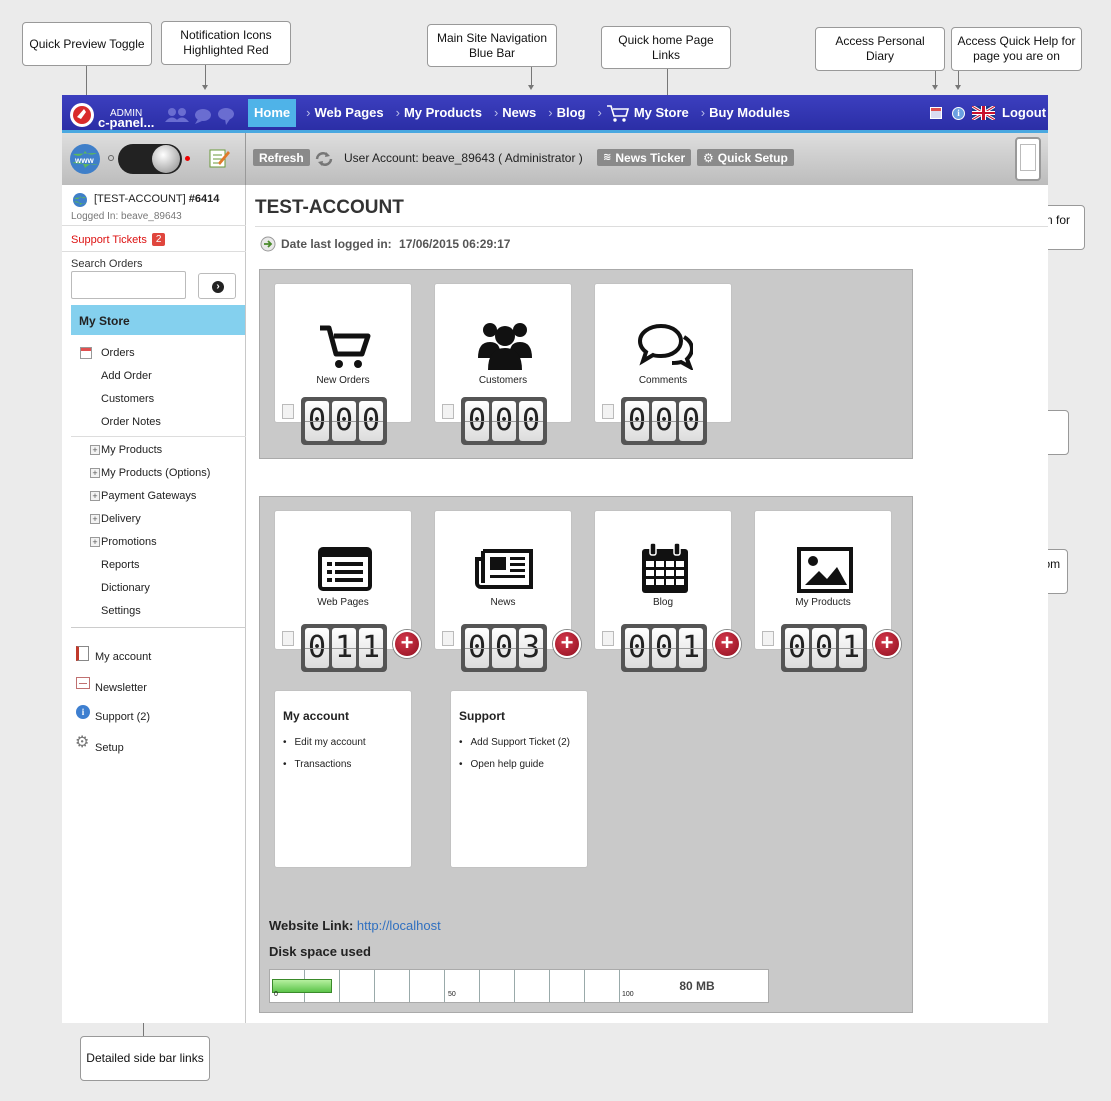 The image size is (1111, 1101). What do you see at coordinates (395, 244) in the screenshot?
I see `last-login: Date last logged in: 17/06/2015 06:29:17` at bounding box center [395, 244].